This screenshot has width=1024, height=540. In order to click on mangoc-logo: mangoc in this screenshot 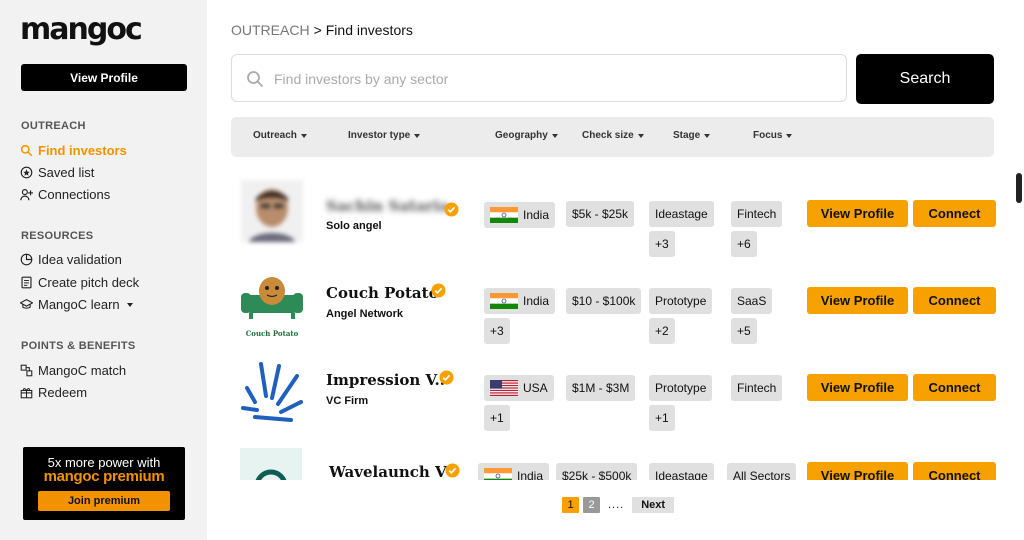, I will do `click(81, 29)`.